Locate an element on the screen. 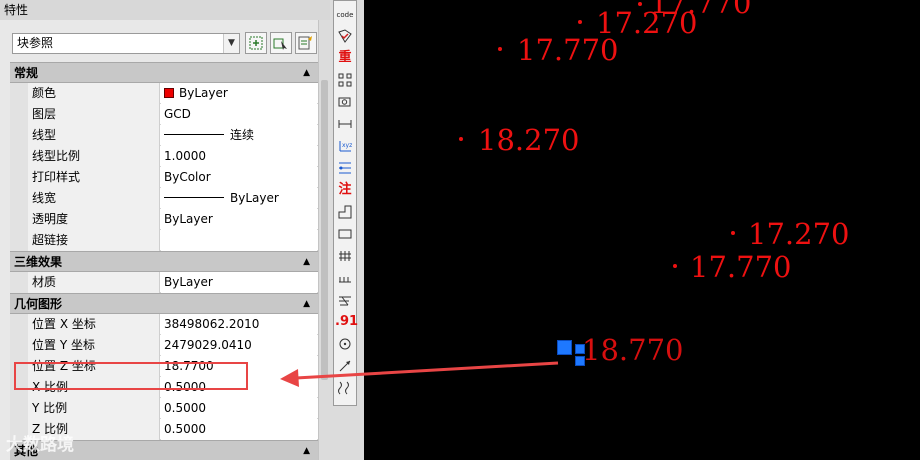  tag-check-icon is located at coordinates (345, 36).